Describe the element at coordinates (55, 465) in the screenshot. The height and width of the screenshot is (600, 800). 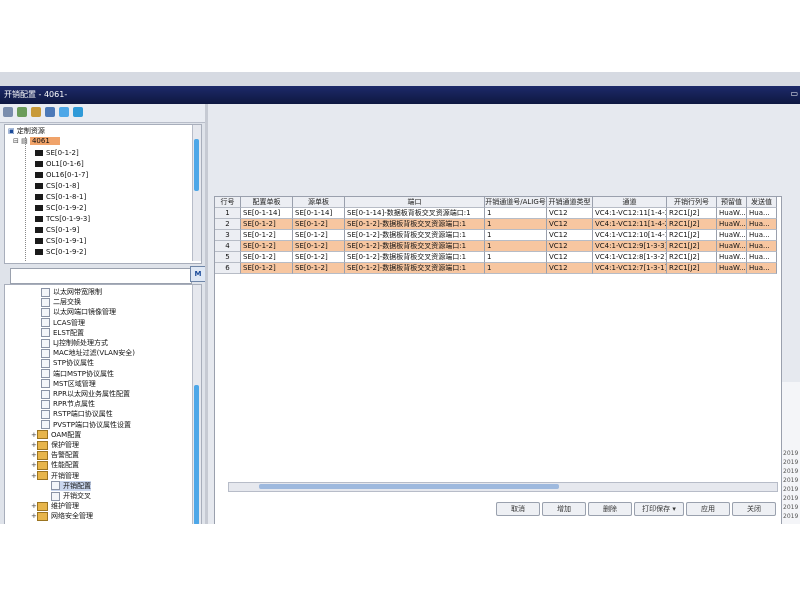
I see `function-item: + 性能配置` at that location.